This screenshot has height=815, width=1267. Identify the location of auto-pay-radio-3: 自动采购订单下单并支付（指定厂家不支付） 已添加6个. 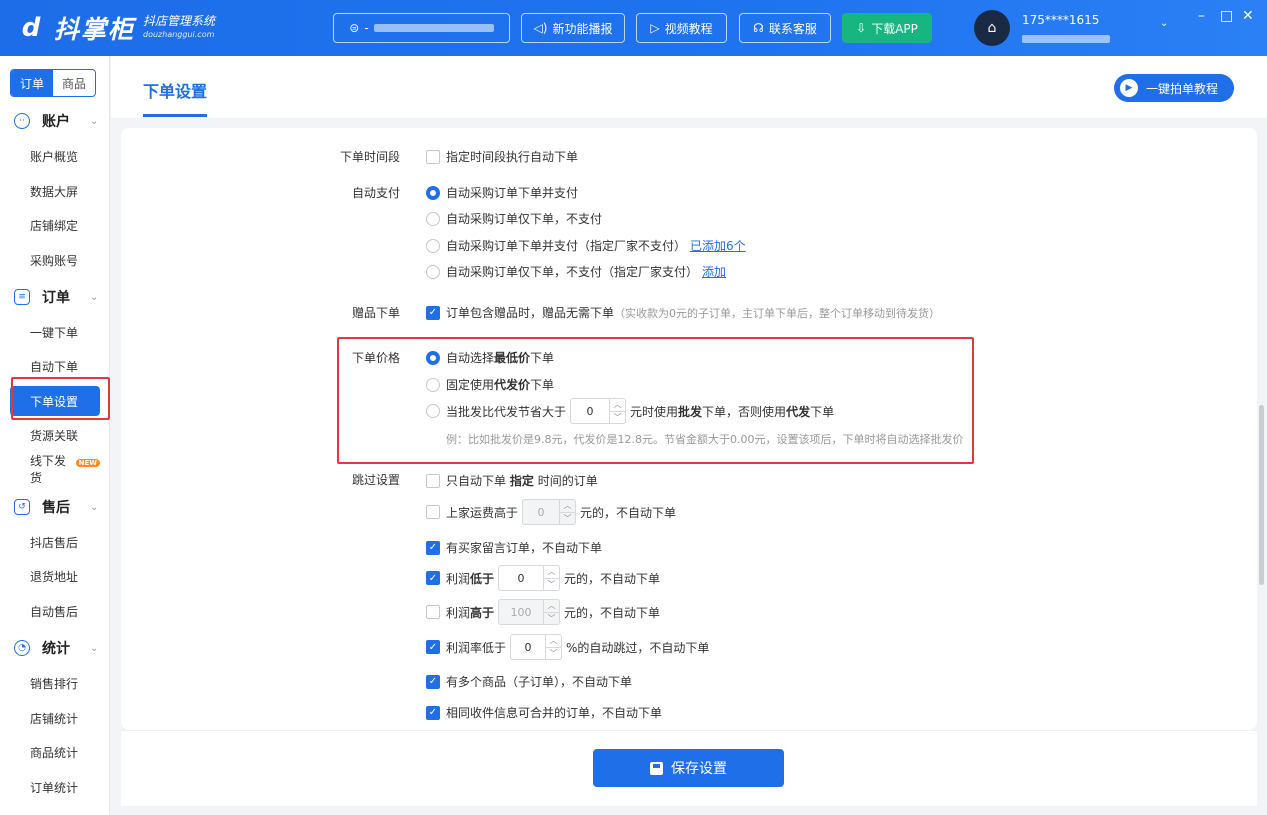
(586, 245).